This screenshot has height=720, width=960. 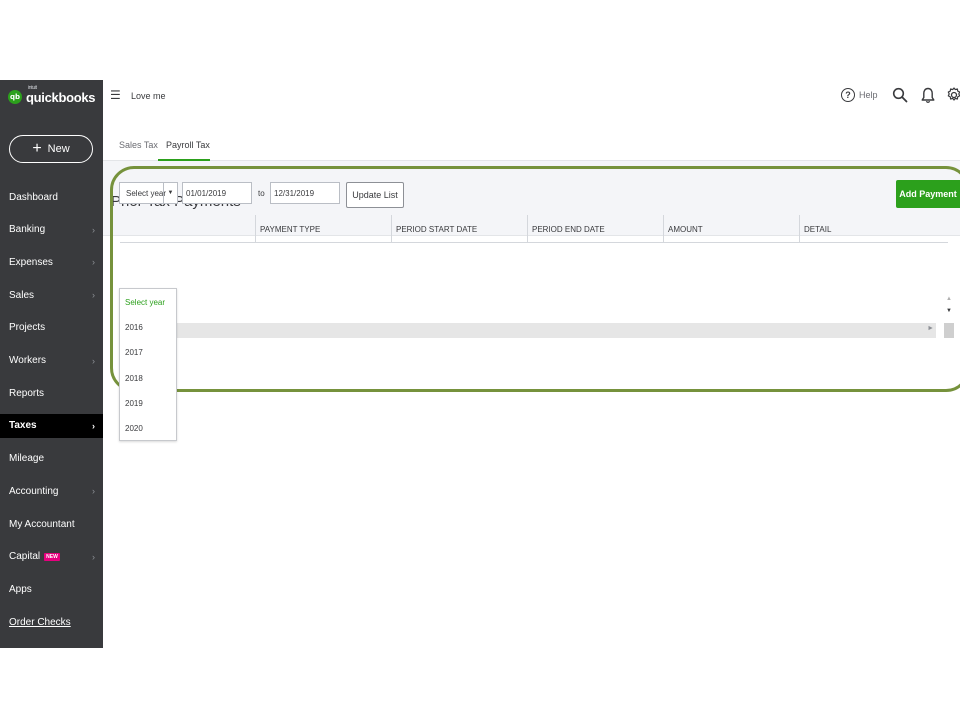 I want to click on sidebar-item-workers: Workers ›, so click(x=51, y=361).